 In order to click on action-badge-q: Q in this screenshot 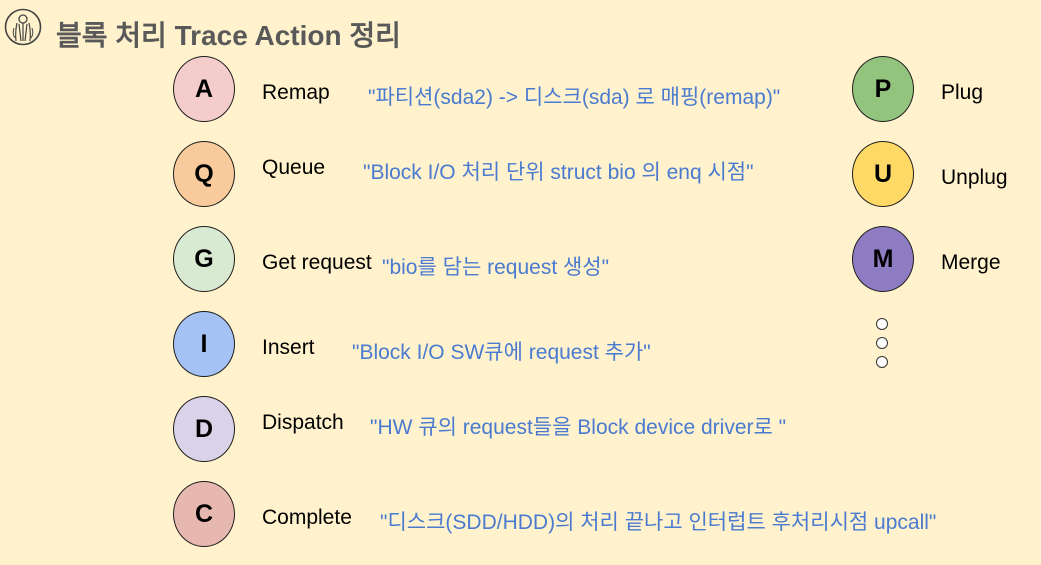, I will do `click(204, 174)`.